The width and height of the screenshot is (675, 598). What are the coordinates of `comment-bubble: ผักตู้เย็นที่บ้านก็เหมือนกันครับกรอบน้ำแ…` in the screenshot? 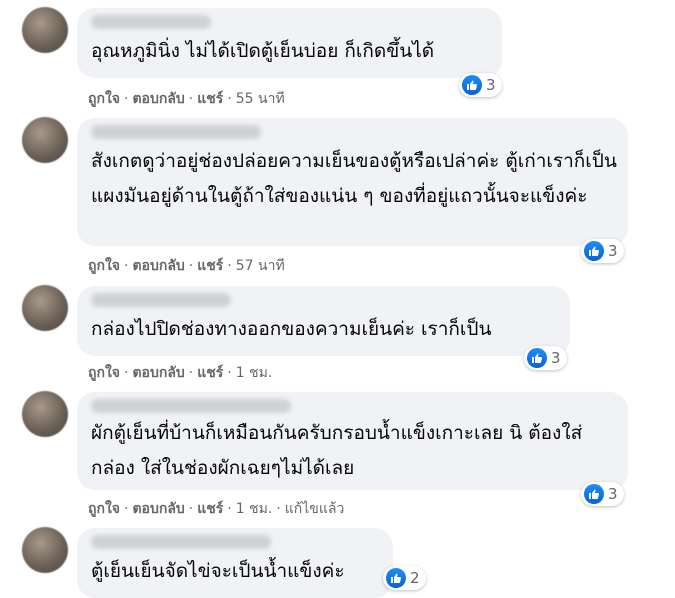 It's located at (352, 441).